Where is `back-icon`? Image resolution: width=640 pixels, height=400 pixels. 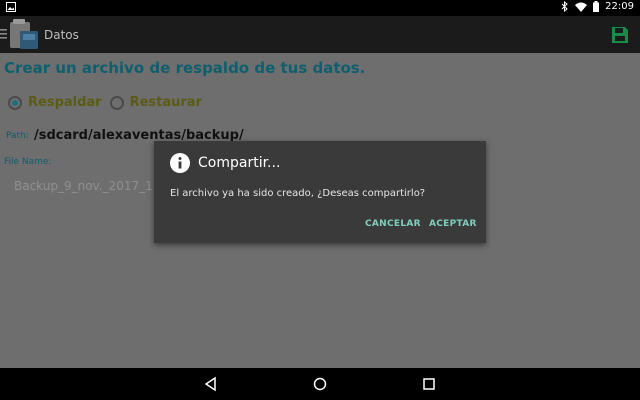 back-icon is located at coordinates (211, 384).